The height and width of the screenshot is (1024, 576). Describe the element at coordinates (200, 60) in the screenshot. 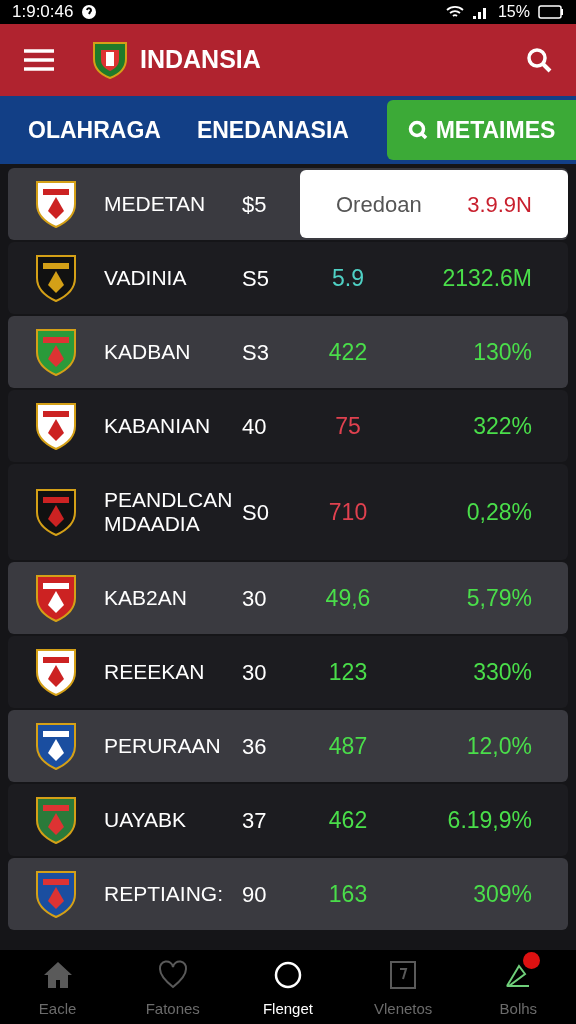

I see `app-title: INDANSIA` at that location.